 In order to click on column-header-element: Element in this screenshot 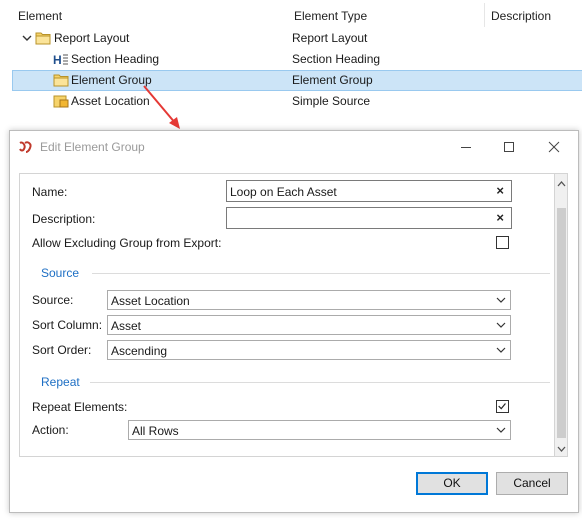, I will do `click(40, 16)`.